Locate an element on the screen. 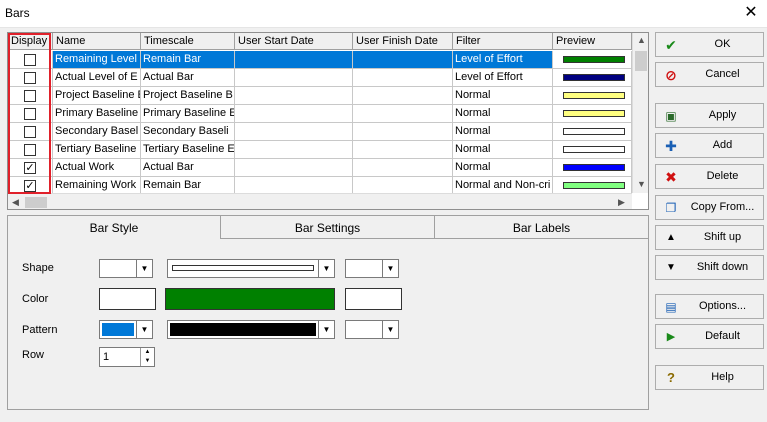  tab-bar-style: Bar Style is located at coordinates (114, 227).